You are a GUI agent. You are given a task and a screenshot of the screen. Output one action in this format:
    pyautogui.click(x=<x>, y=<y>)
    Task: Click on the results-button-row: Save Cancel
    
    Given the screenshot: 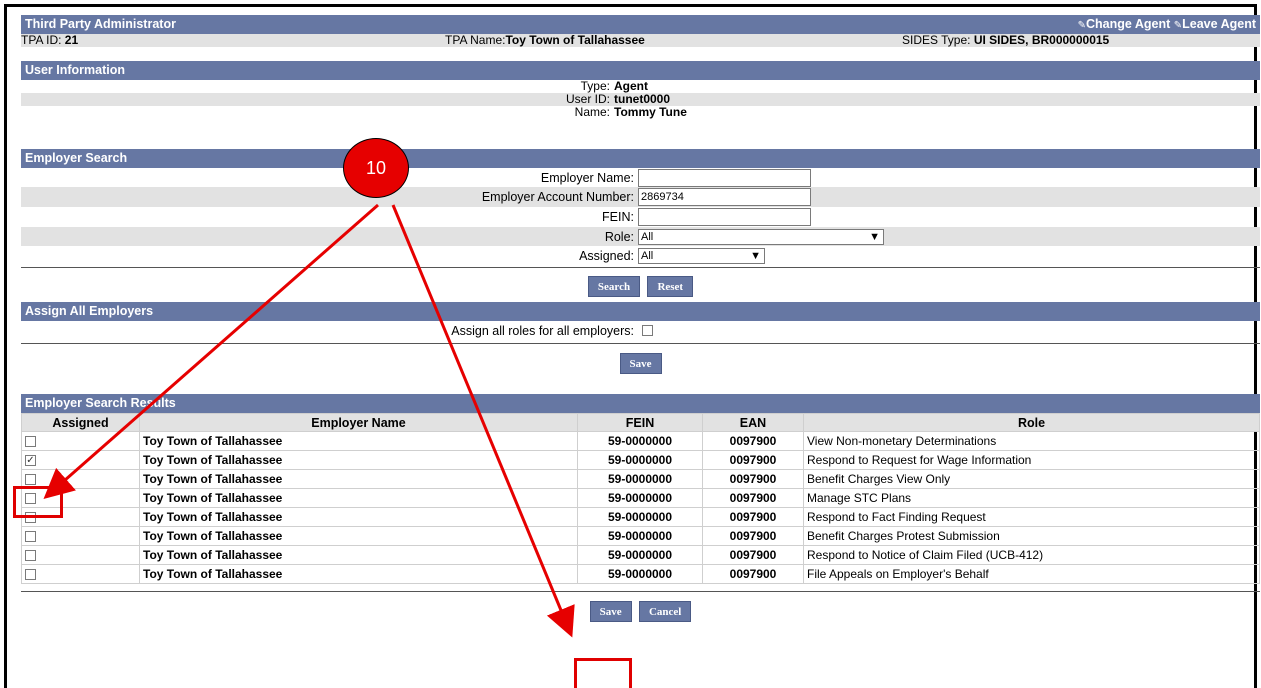 What is the action you would take?
    pyautogui.click(x=640, y=609)
    